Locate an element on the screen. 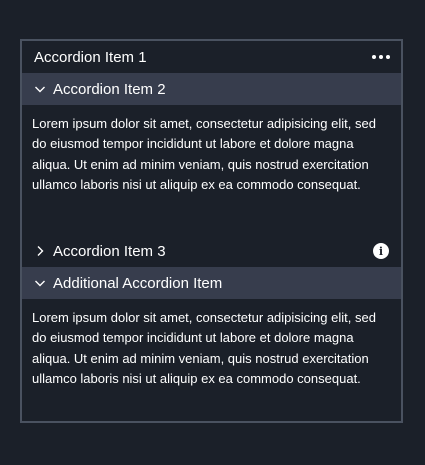 The image size is (425, 465). accordion-item-label: Additional Accordion Item is located at coordinates (138, 283).